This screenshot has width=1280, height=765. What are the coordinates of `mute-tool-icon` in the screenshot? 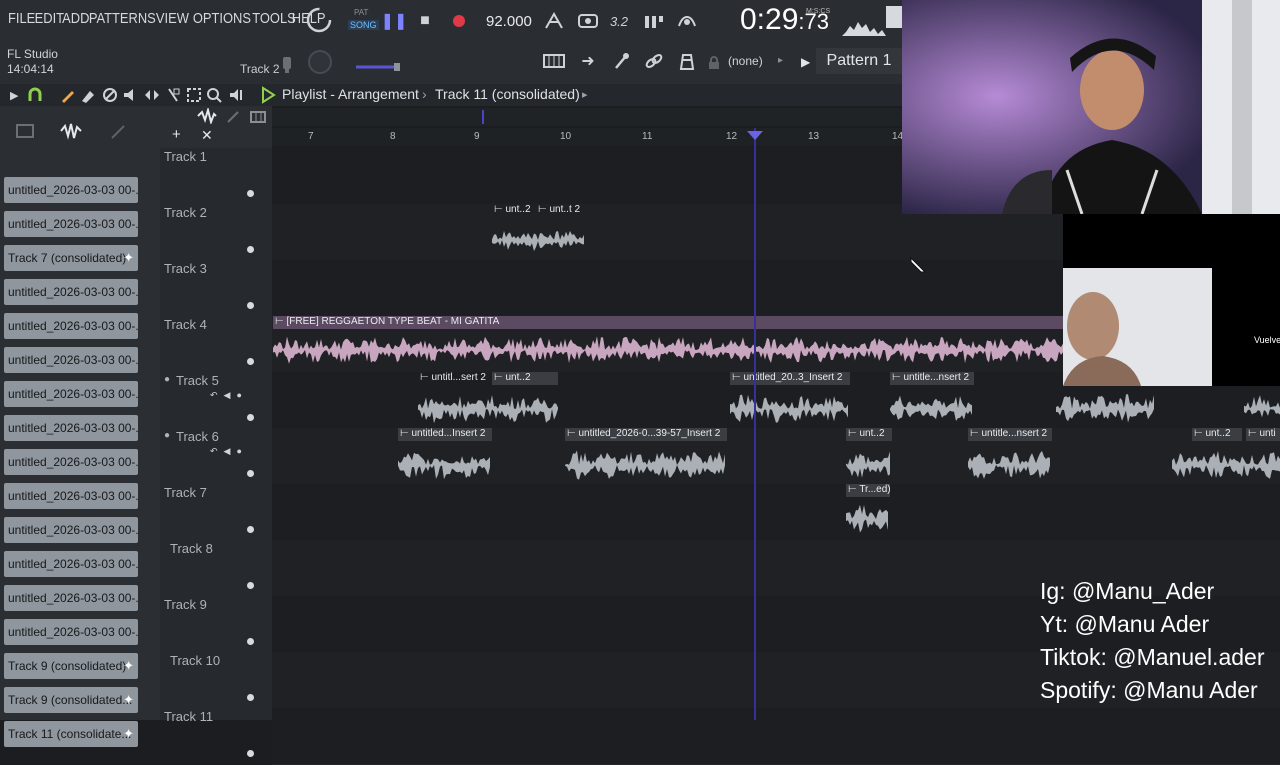 It's located at (130, 95).